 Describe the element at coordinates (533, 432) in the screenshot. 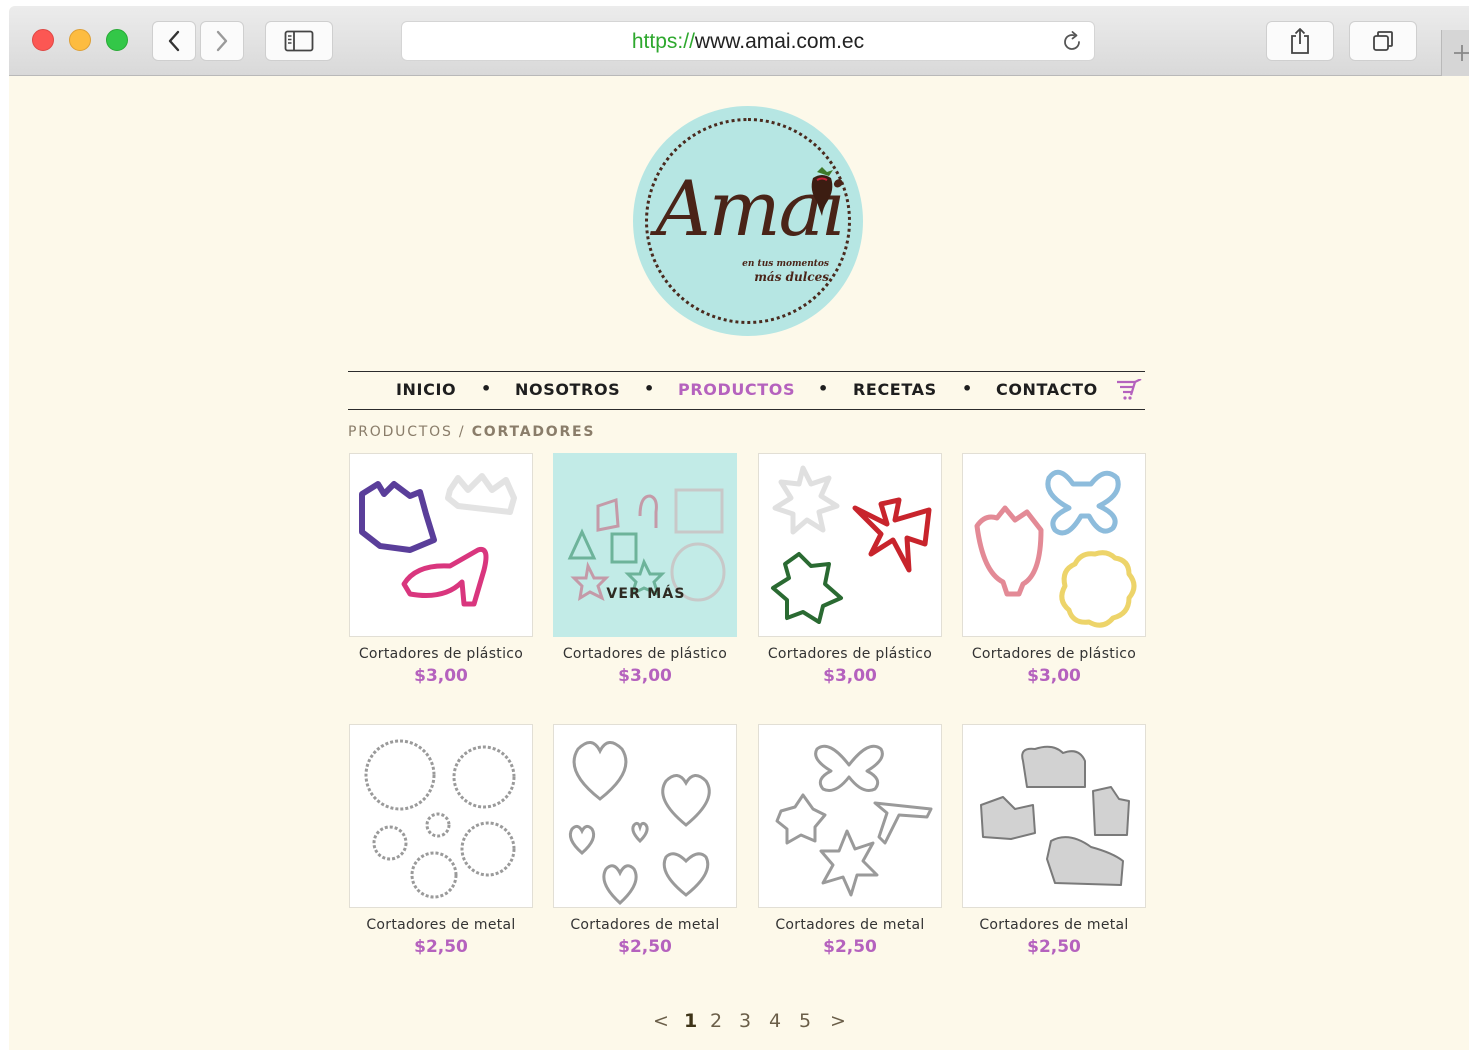

I see `breadcrumb-current: CORTADORES` at that location.